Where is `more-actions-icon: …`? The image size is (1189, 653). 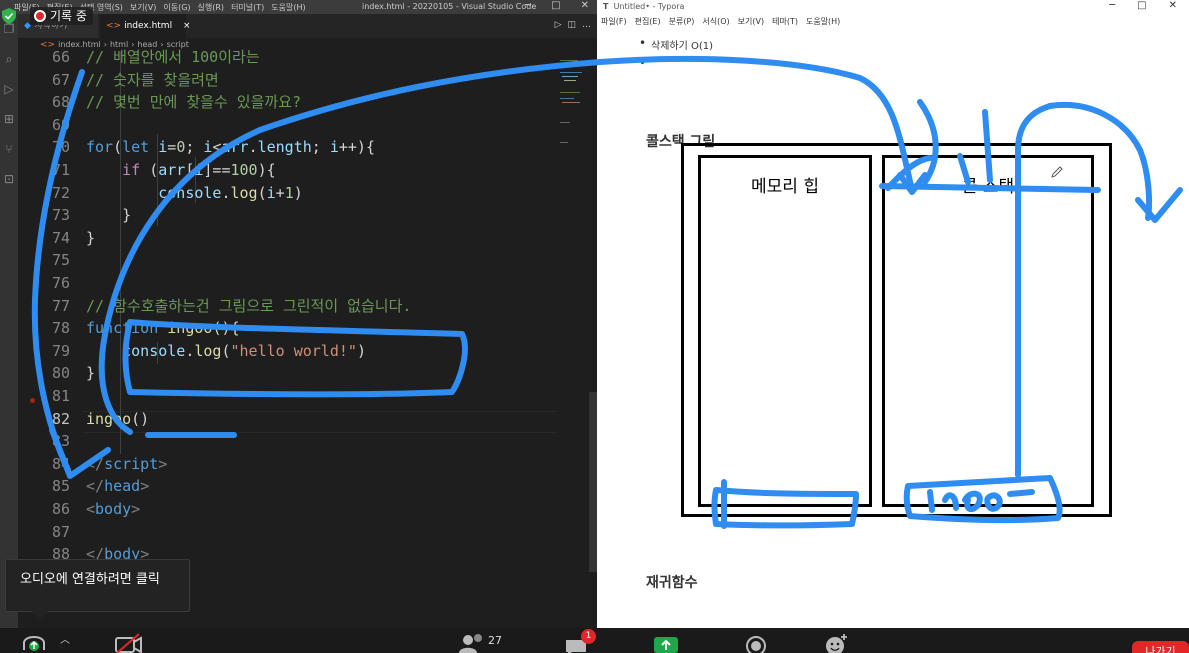
more-actions-icon: … is located at coordinates (586, 25).